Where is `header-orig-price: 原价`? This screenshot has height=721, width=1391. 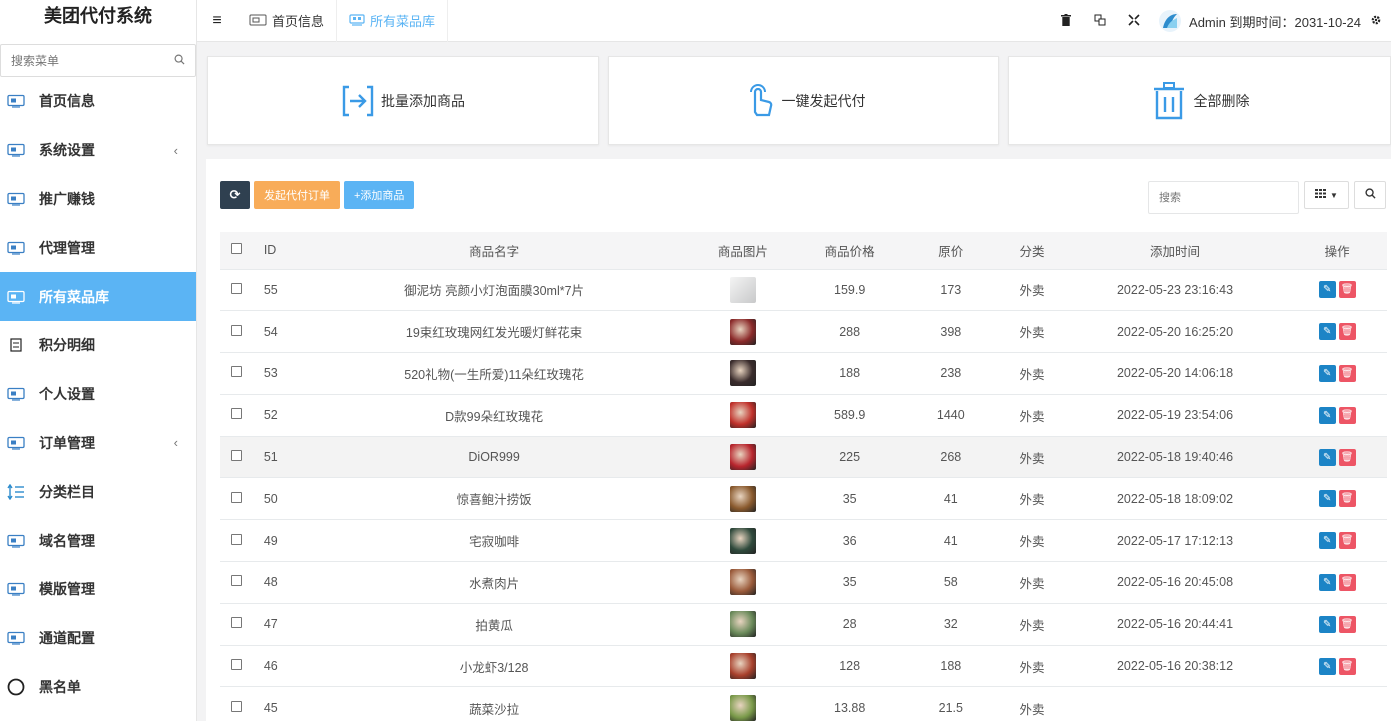
header-orig-price: 原价 is located at coordinates (950, 250).